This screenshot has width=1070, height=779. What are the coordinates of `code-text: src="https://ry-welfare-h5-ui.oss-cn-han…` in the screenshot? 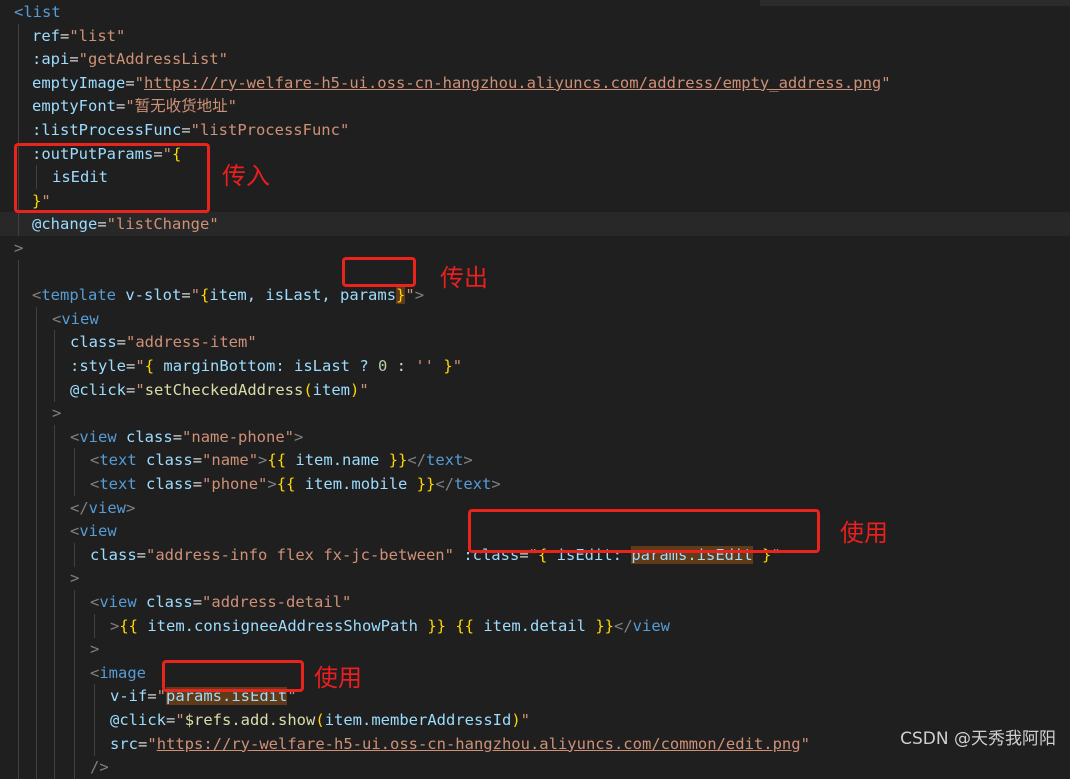 It's located at (460, 744).